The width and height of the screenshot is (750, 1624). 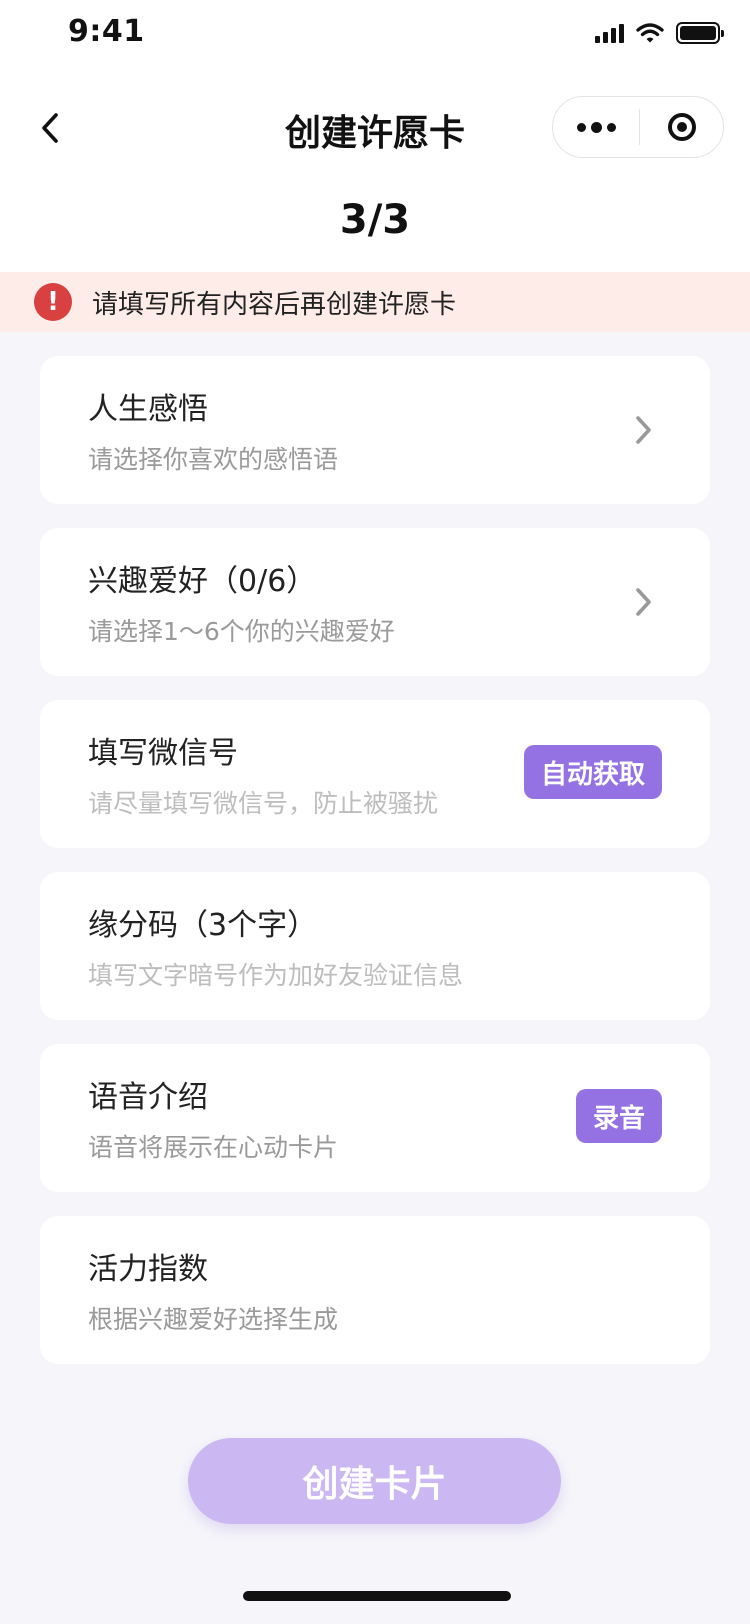 What do you see at coordinates (213, 1147) in the screenshot?
I see `card-subtitle: 语音将展示在心动卡片` at bounding box center [213, 1147].